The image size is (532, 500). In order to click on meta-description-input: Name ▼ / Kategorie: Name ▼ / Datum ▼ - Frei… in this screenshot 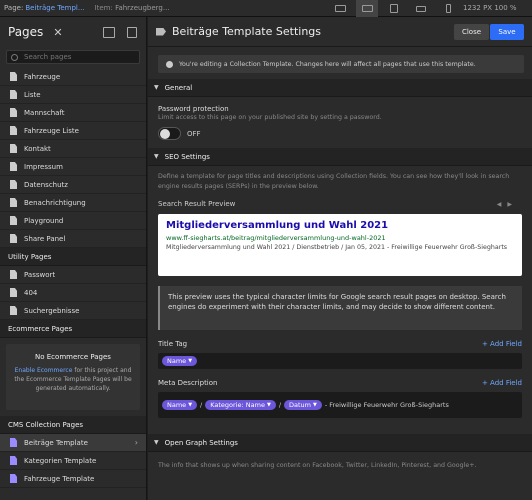, I will do `click(340, 405)`.